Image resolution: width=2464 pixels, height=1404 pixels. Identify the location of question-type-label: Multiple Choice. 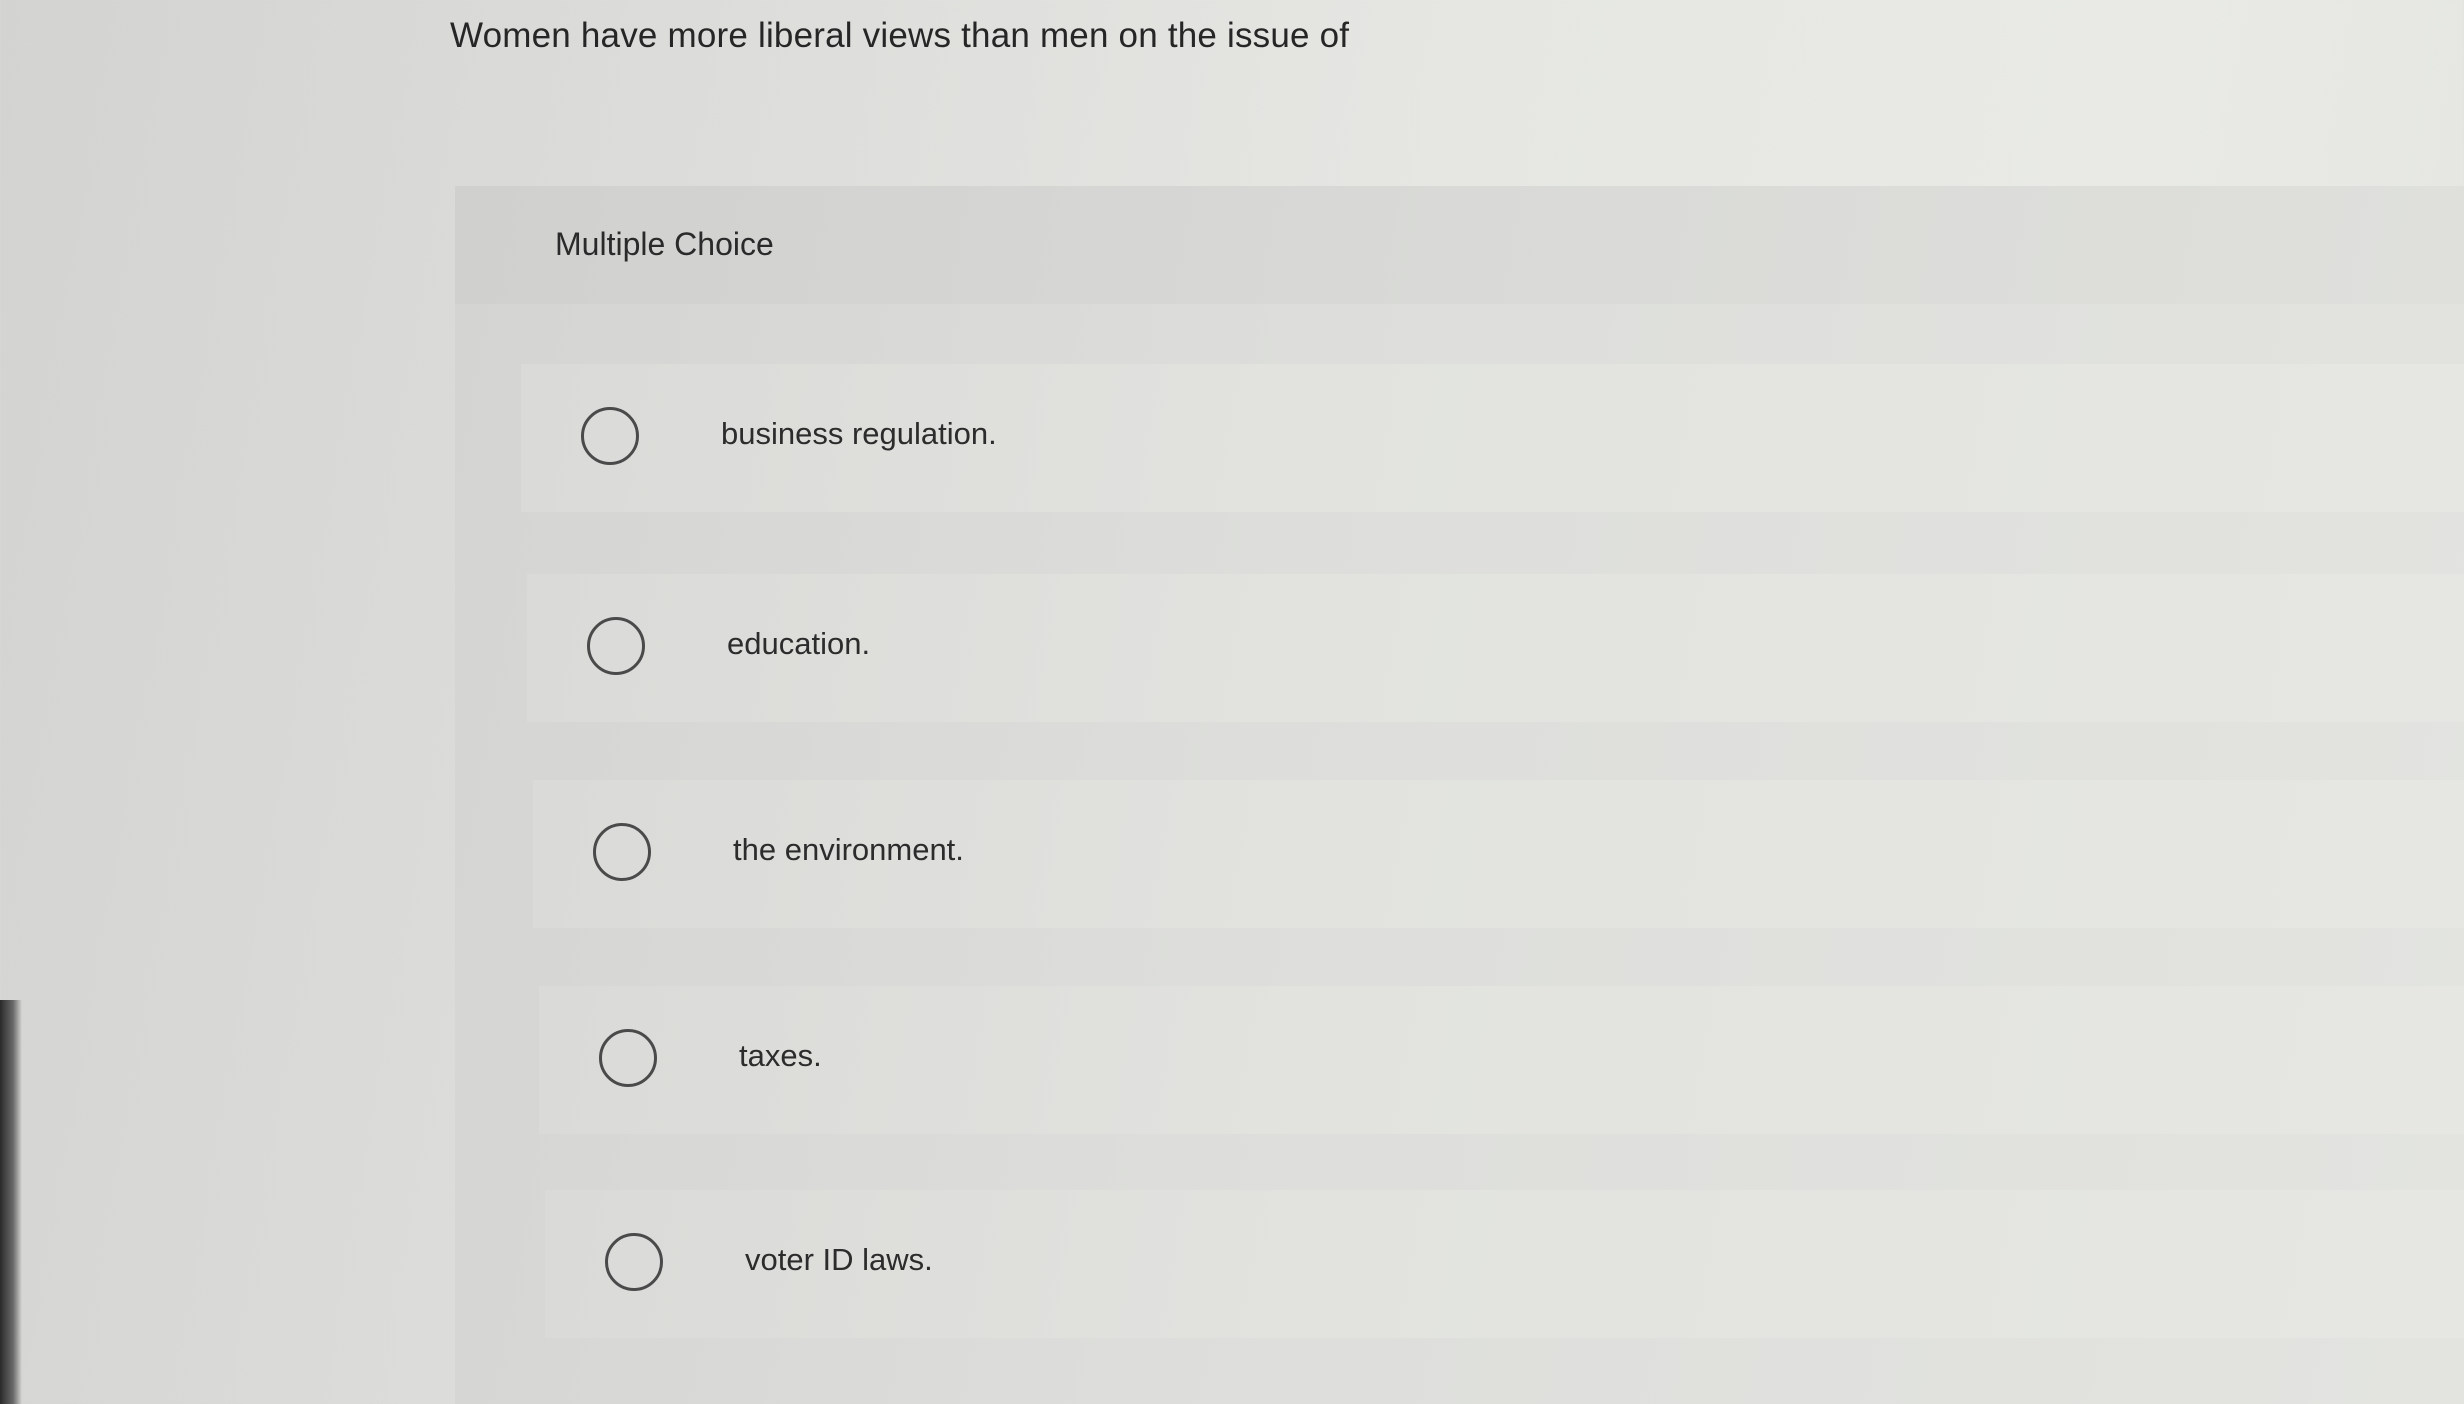
(664, 244).